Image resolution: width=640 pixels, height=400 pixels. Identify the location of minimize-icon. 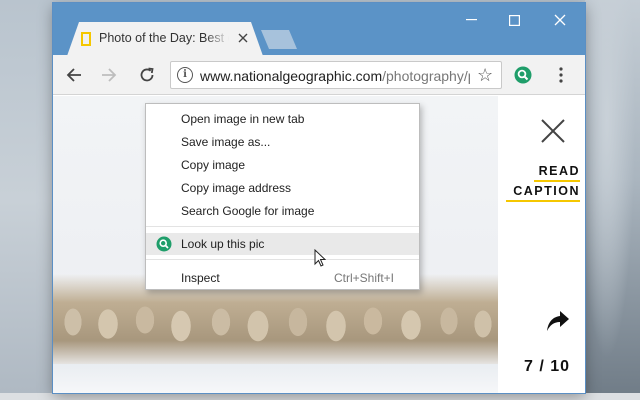
(471, 20).